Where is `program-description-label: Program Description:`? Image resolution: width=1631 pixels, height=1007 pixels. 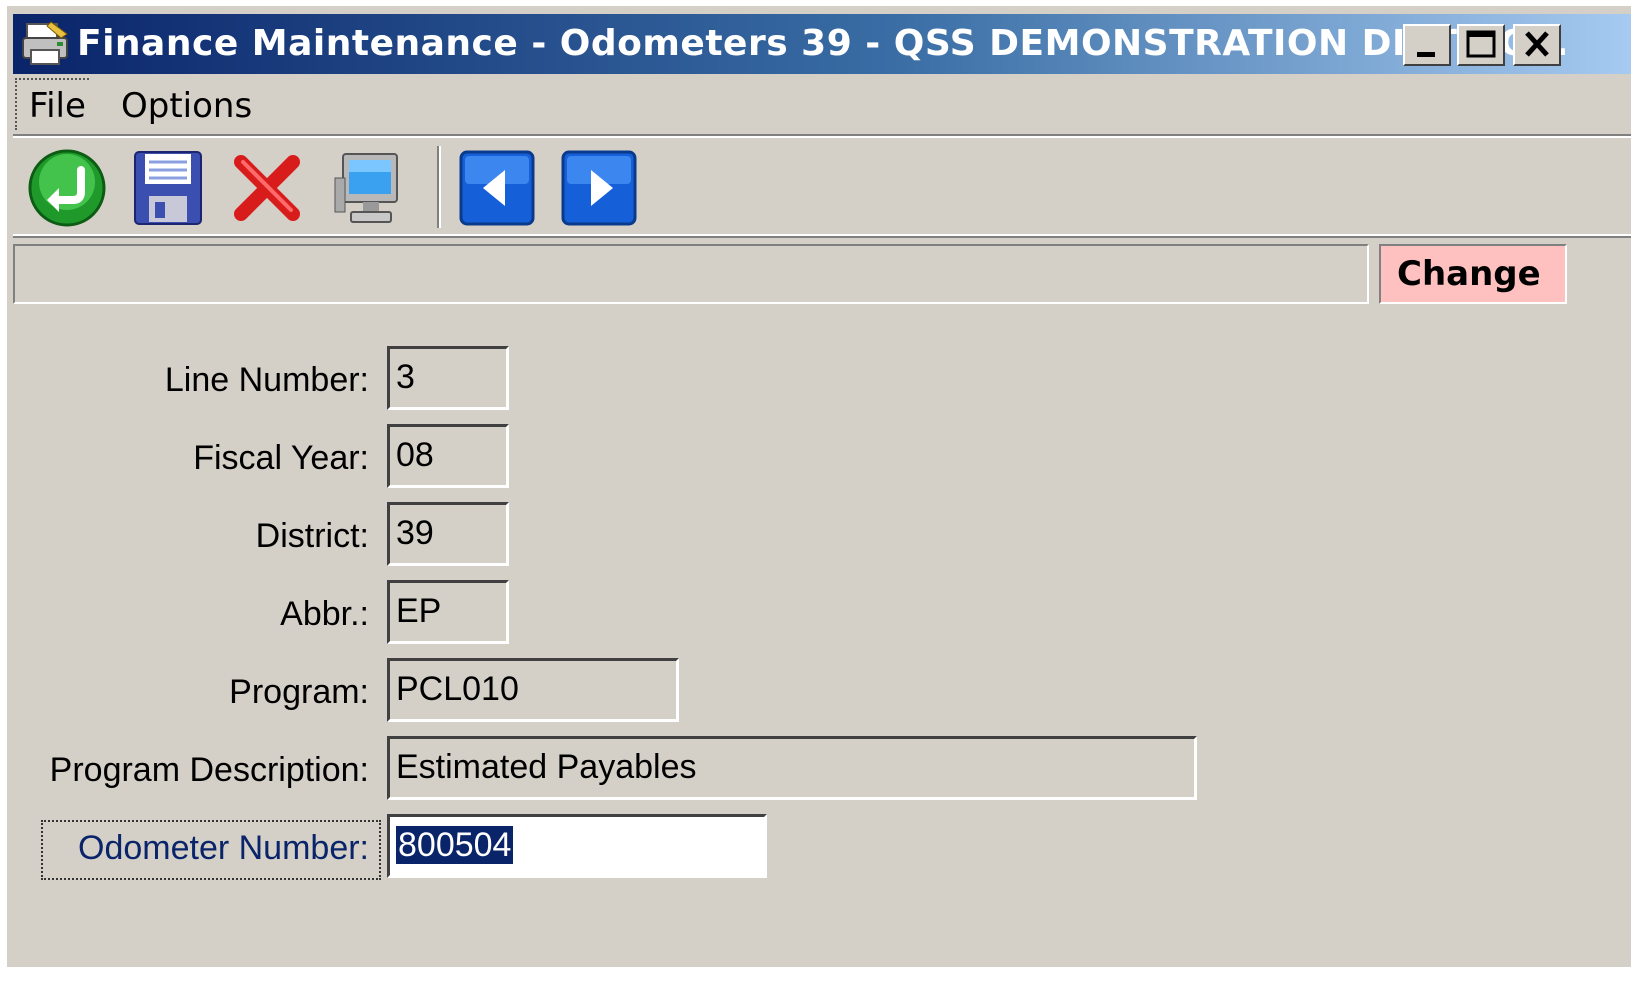
program-description-label: Program Description: is located at coordinates (209, 770).